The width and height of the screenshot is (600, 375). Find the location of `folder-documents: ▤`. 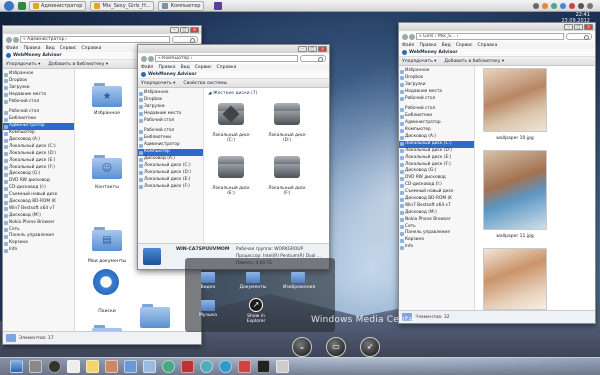

folder-documents: ▤ is located at coordinates (107, 239).